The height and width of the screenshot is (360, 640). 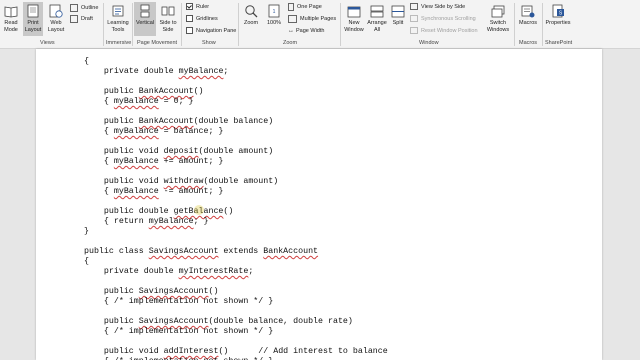 What do you see at coordinates (310, 30) in the screenshot?
I see `page-width-label: Page Width` at bounding box center [310, 30].